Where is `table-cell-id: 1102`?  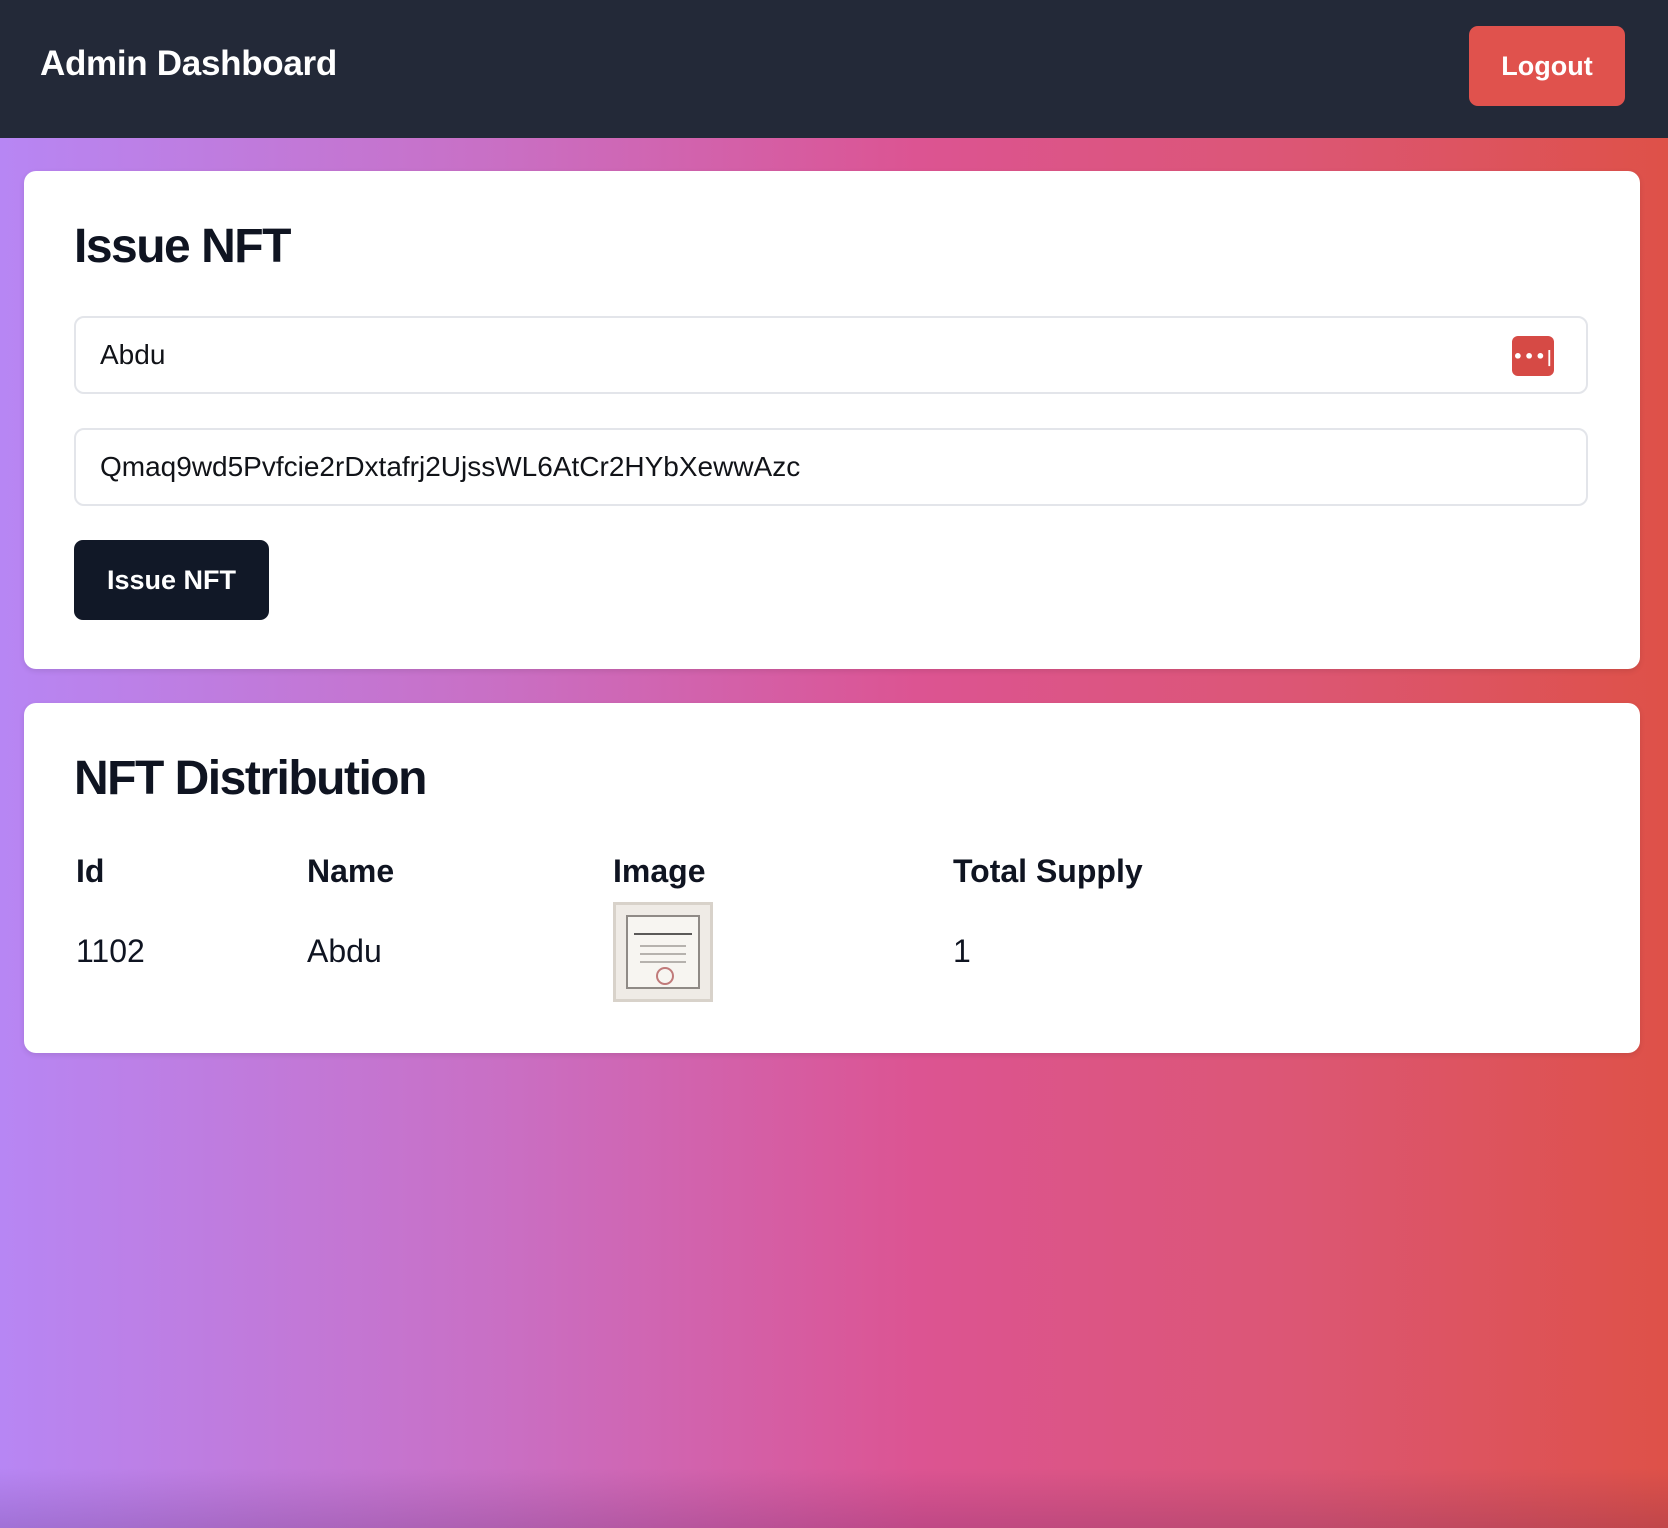
table-cell-id: 1102 is located at coordinates (110, 951).